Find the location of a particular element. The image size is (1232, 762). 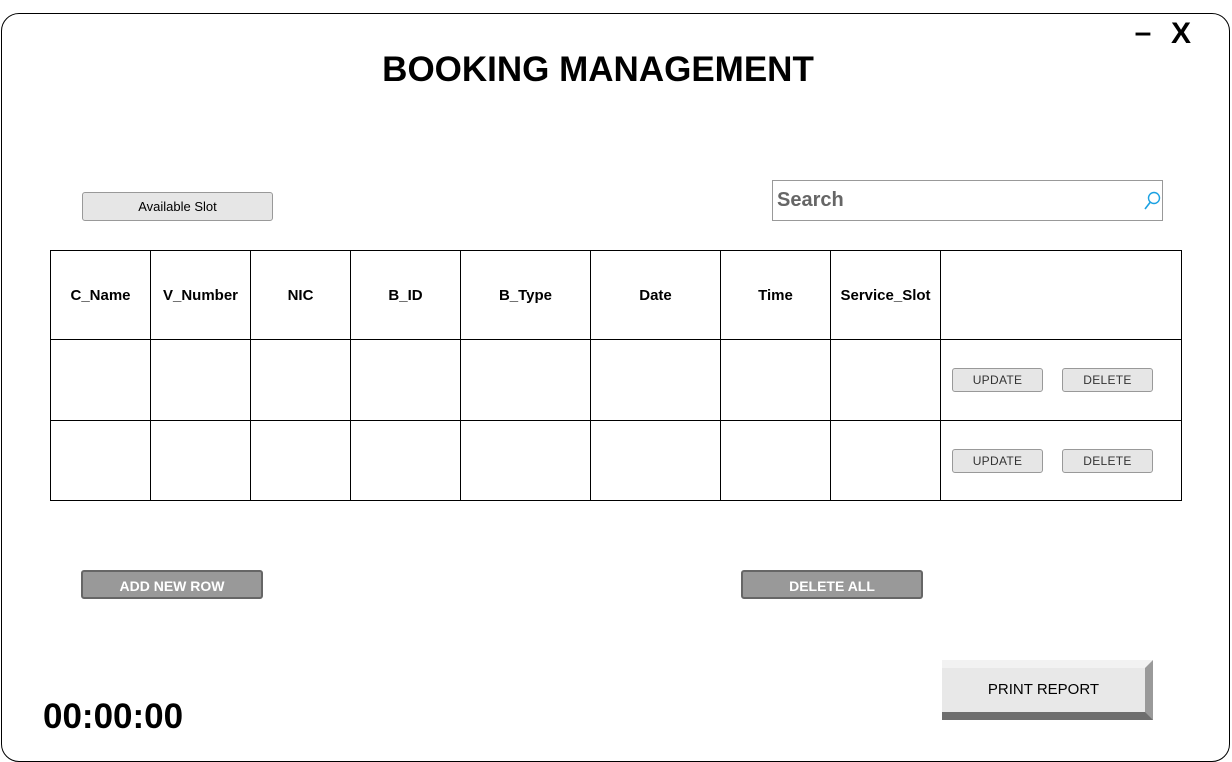

search-input is located at coordinates (952, 200).